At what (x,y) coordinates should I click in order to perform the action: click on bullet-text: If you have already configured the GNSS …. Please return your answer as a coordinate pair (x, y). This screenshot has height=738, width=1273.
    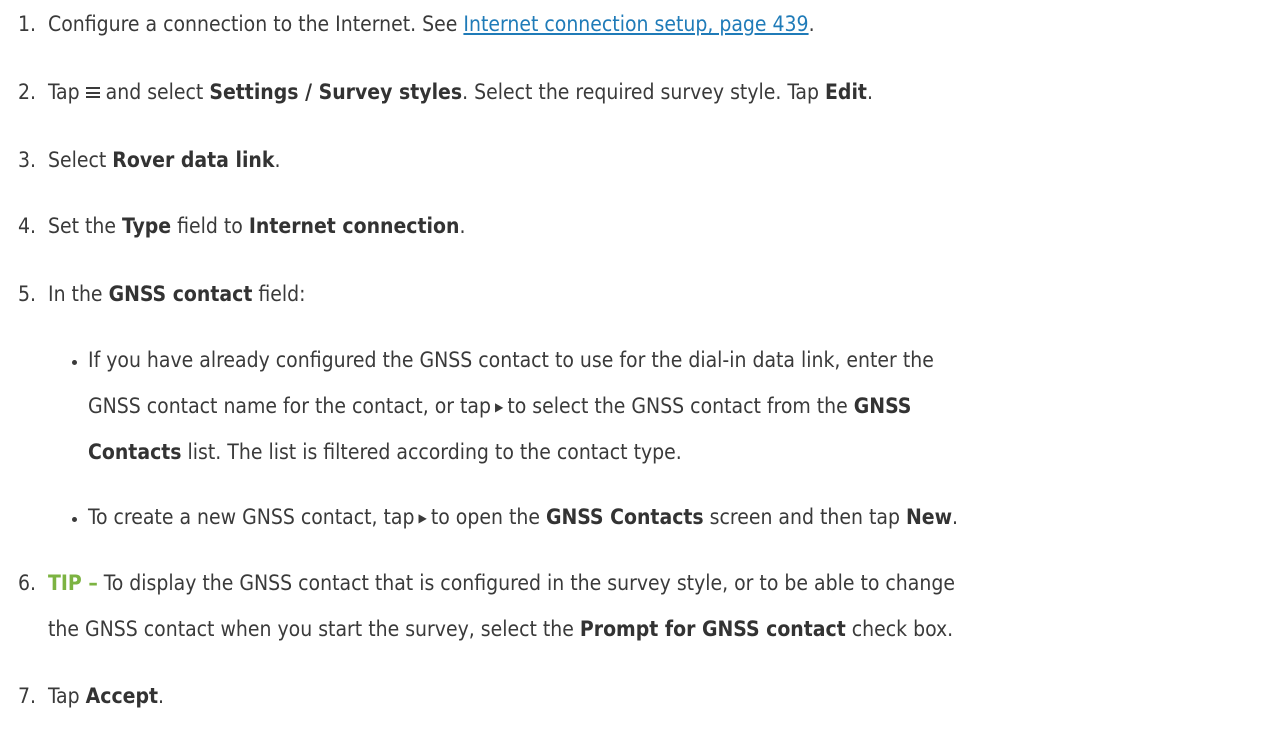
    Looking at the image, I should click on (511, 360).